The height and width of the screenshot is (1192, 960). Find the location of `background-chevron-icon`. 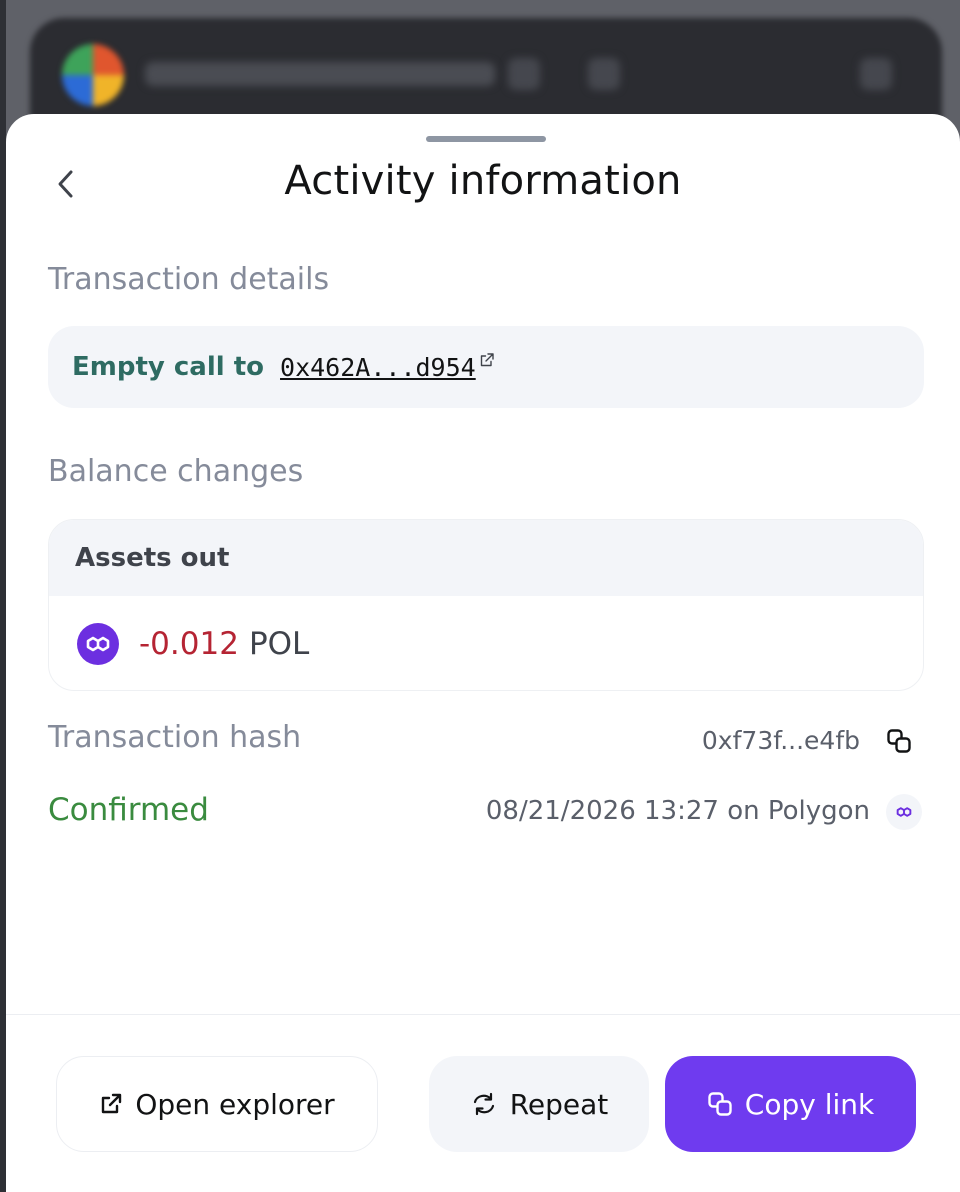

background-chevron-icon is located at coordinates (604, 74).